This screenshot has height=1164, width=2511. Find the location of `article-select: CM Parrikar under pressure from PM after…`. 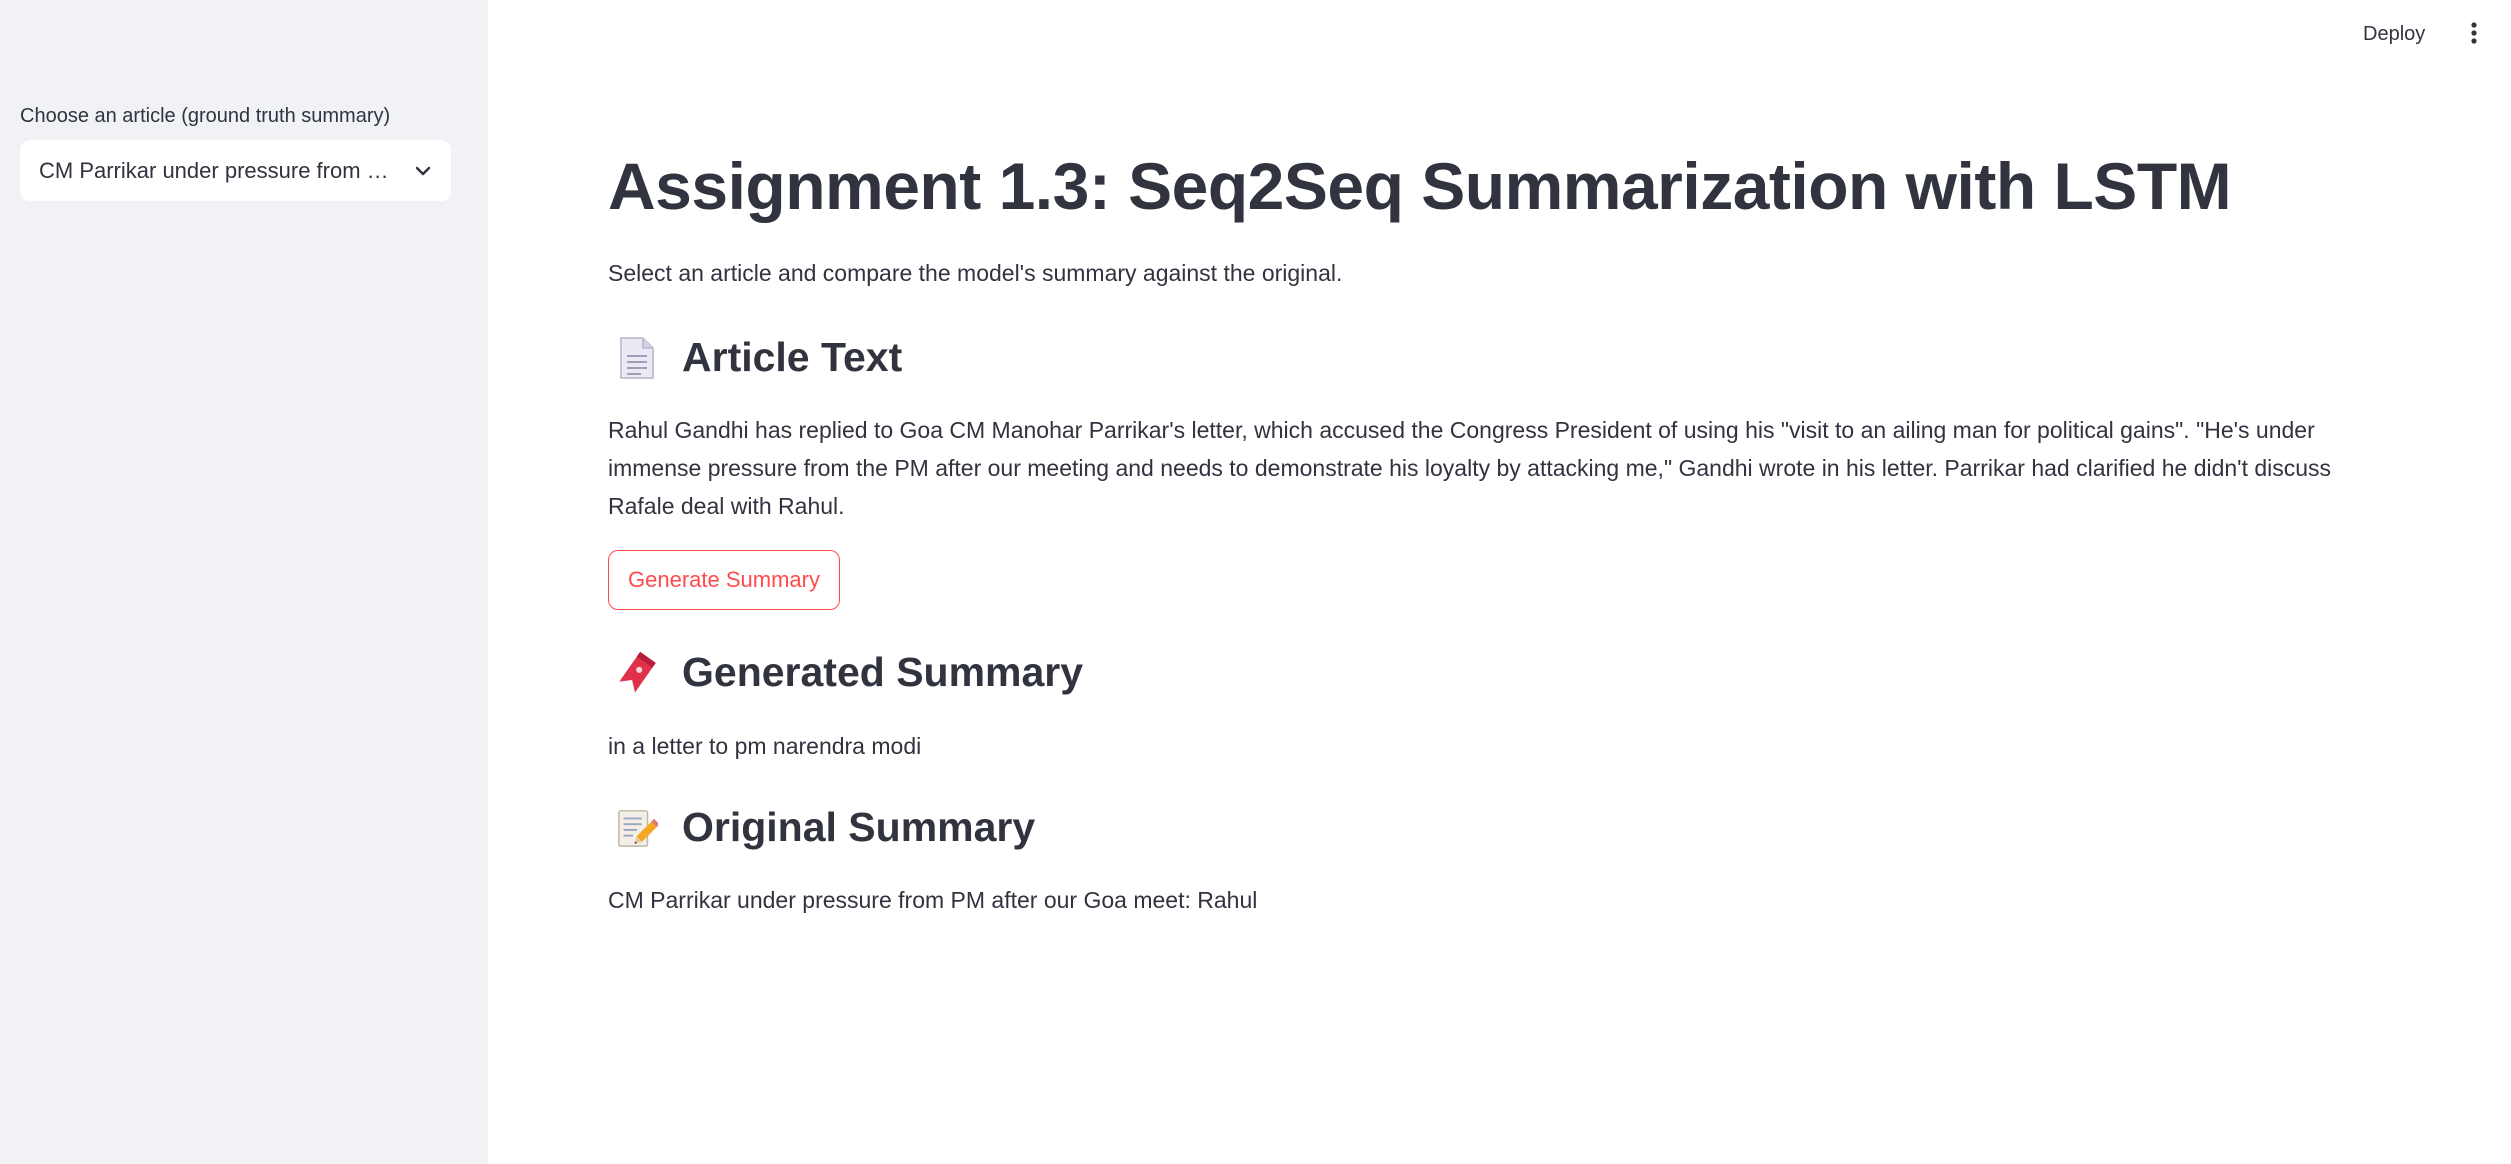

article-select: CM Parrikar under pressure from PM after… is located at coordinates (235, 170).